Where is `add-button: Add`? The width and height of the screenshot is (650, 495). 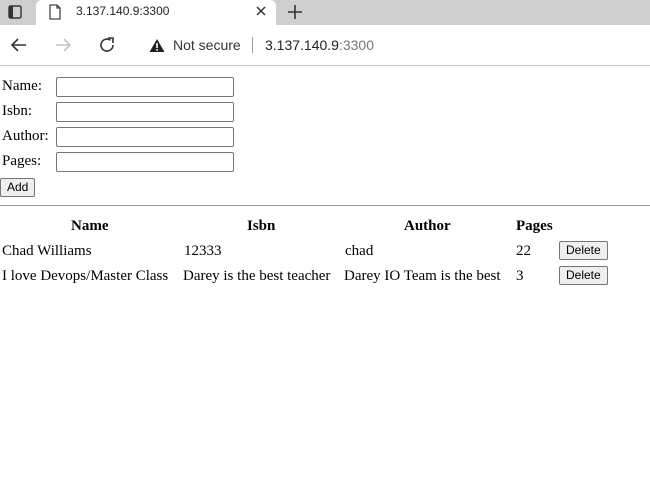 add-button: Add is located at coordinates (18, 187).